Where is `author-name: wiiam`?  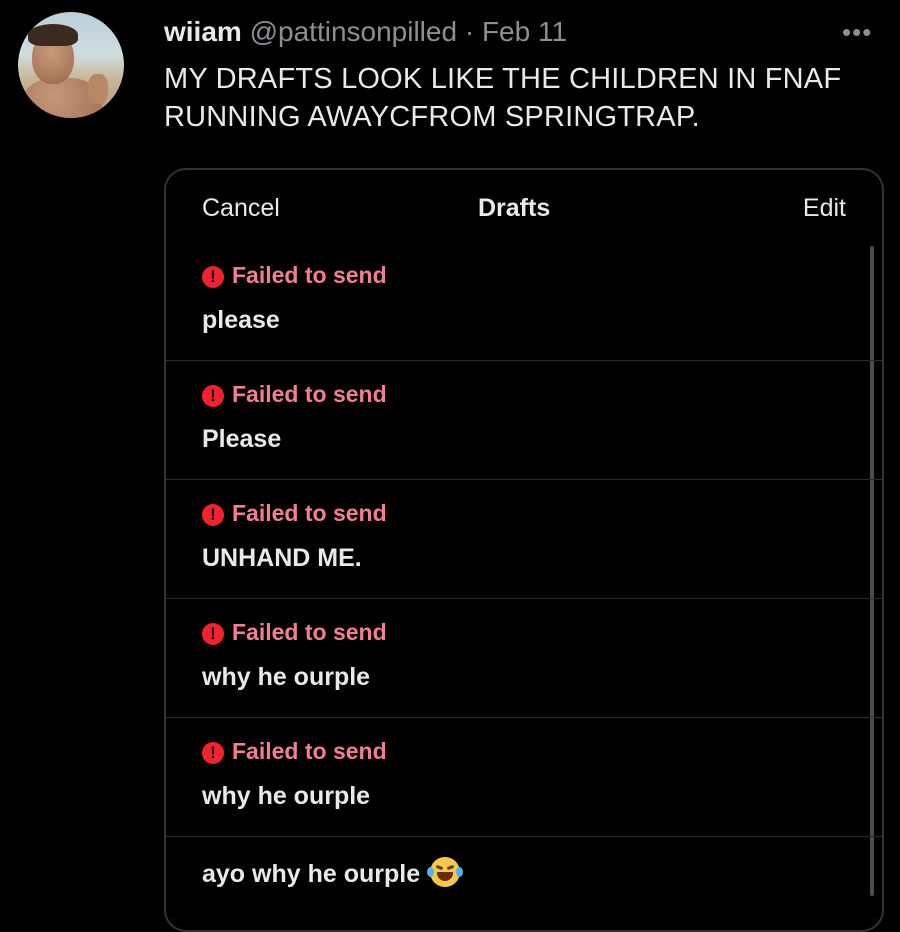
author-name: wiiam is located at coordinates (203, 31).